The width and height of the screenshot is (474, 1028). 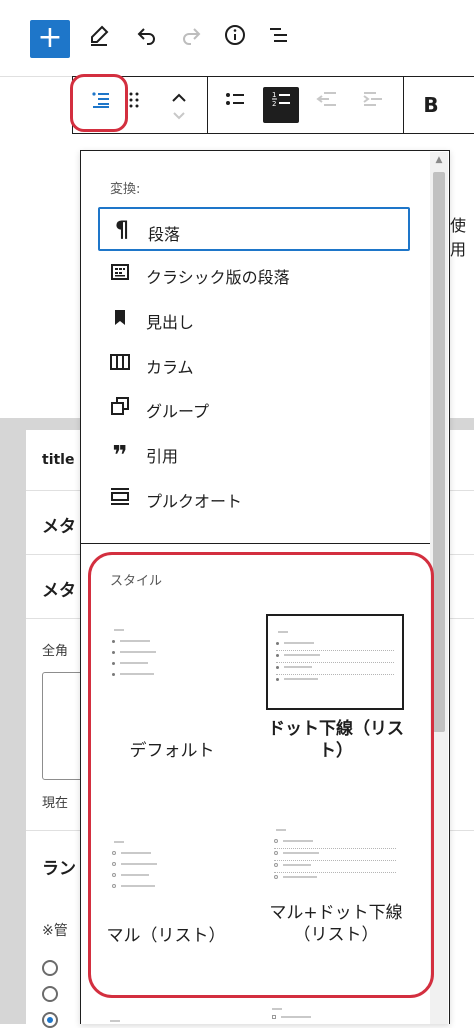 What do you see at coordinates (179, 105) in the screenshot?
I see `move-up-down-icon` at bounding box center [179, 105].